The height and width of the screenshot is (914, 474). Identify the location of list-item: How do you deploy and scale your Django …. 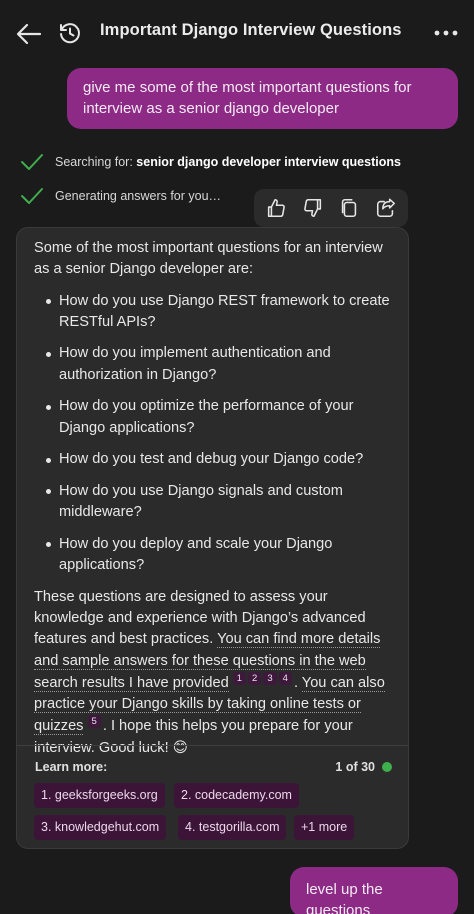
(216, 555).